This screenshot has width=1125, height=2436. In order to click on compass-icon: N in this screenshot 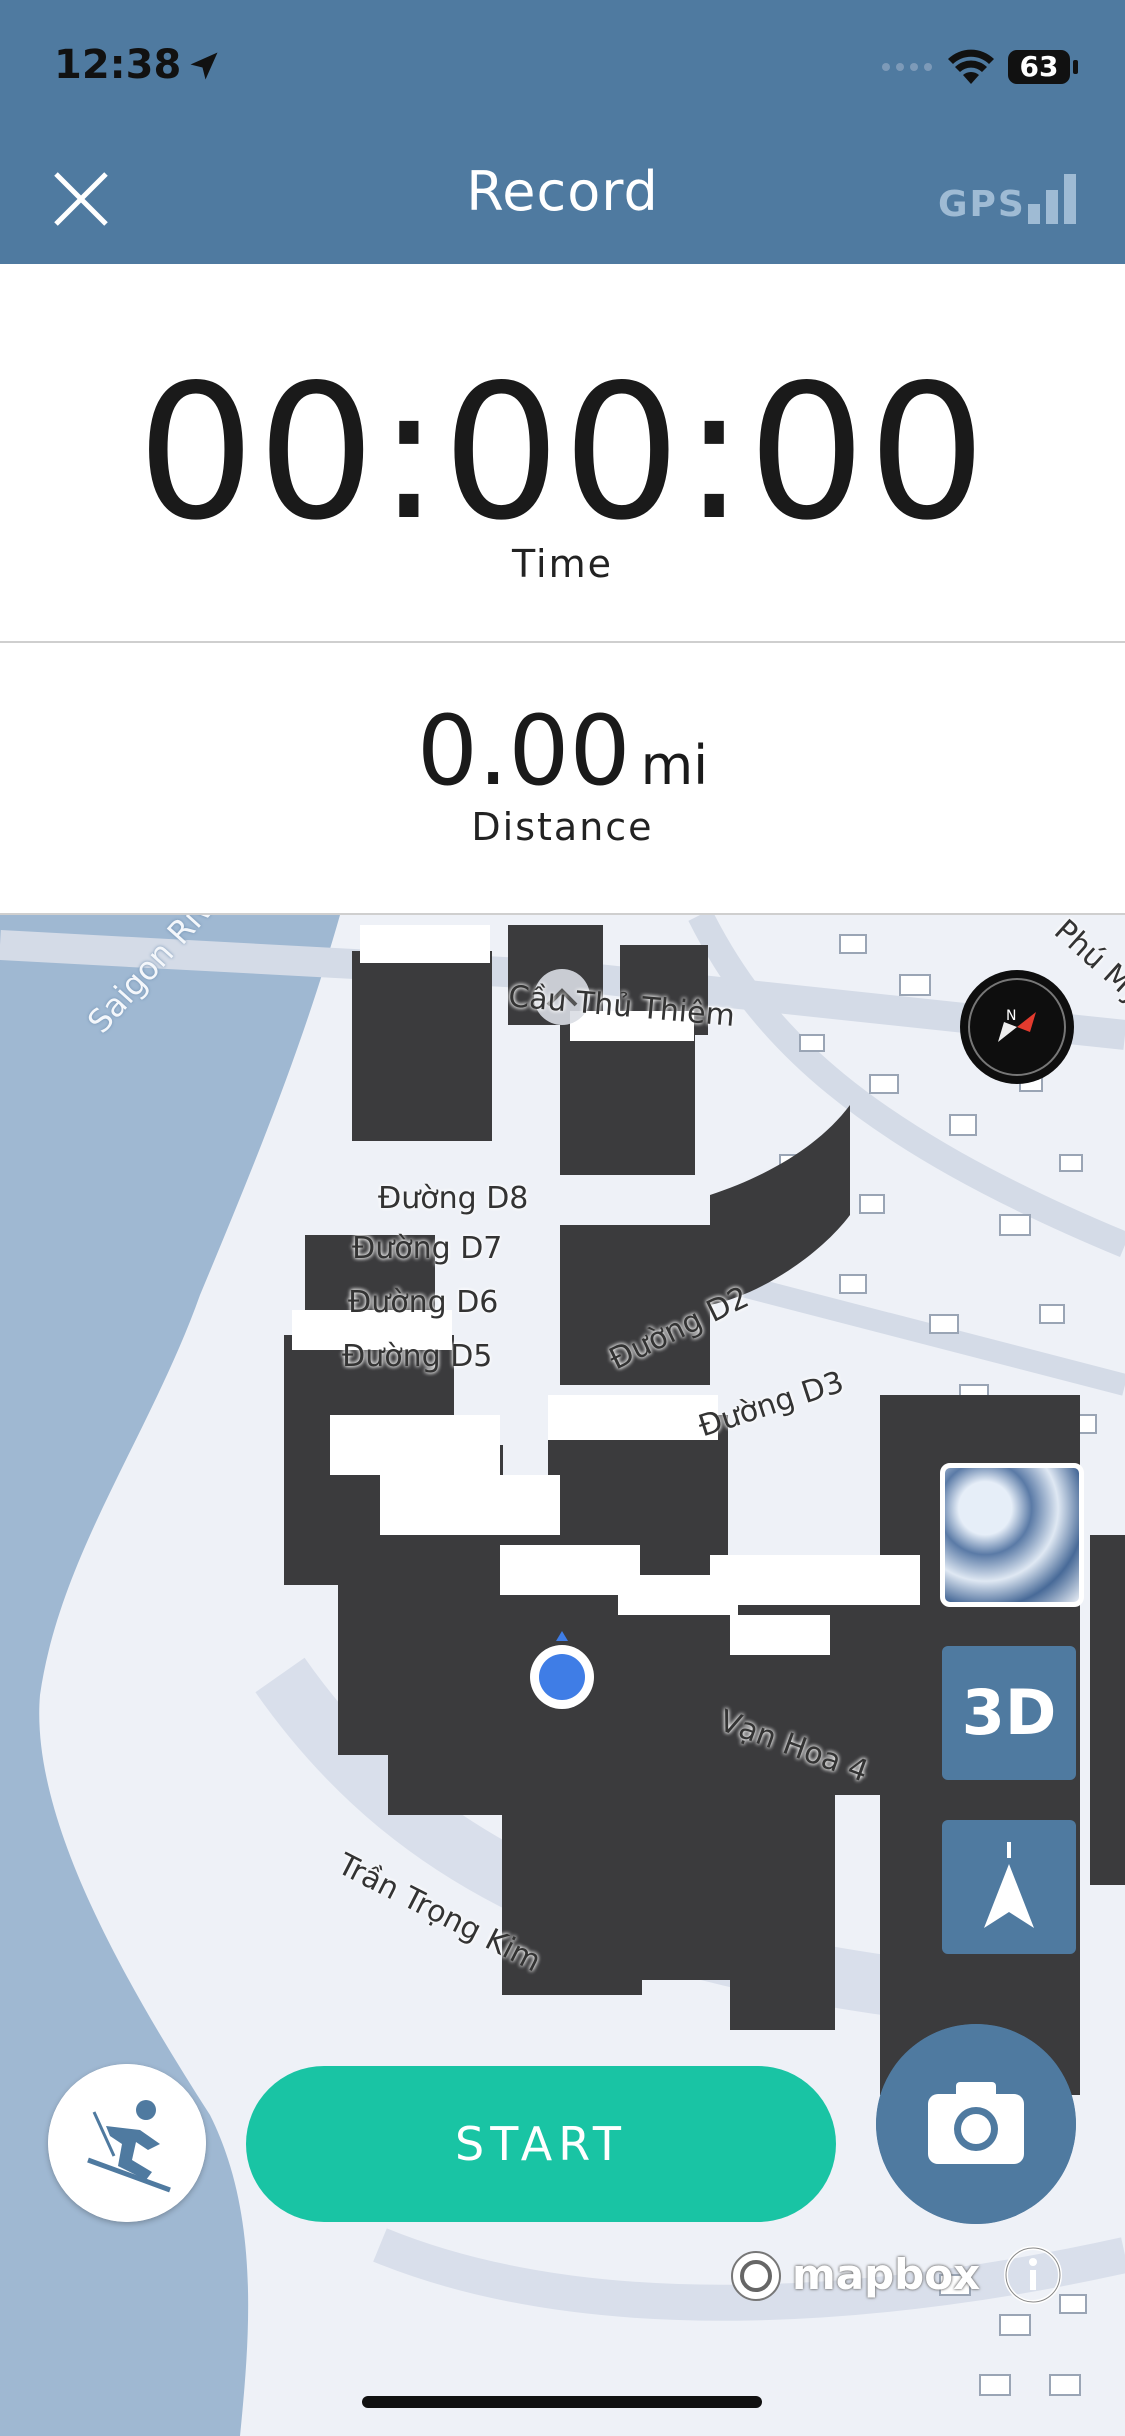, I will do `click(1017, 1027)`.